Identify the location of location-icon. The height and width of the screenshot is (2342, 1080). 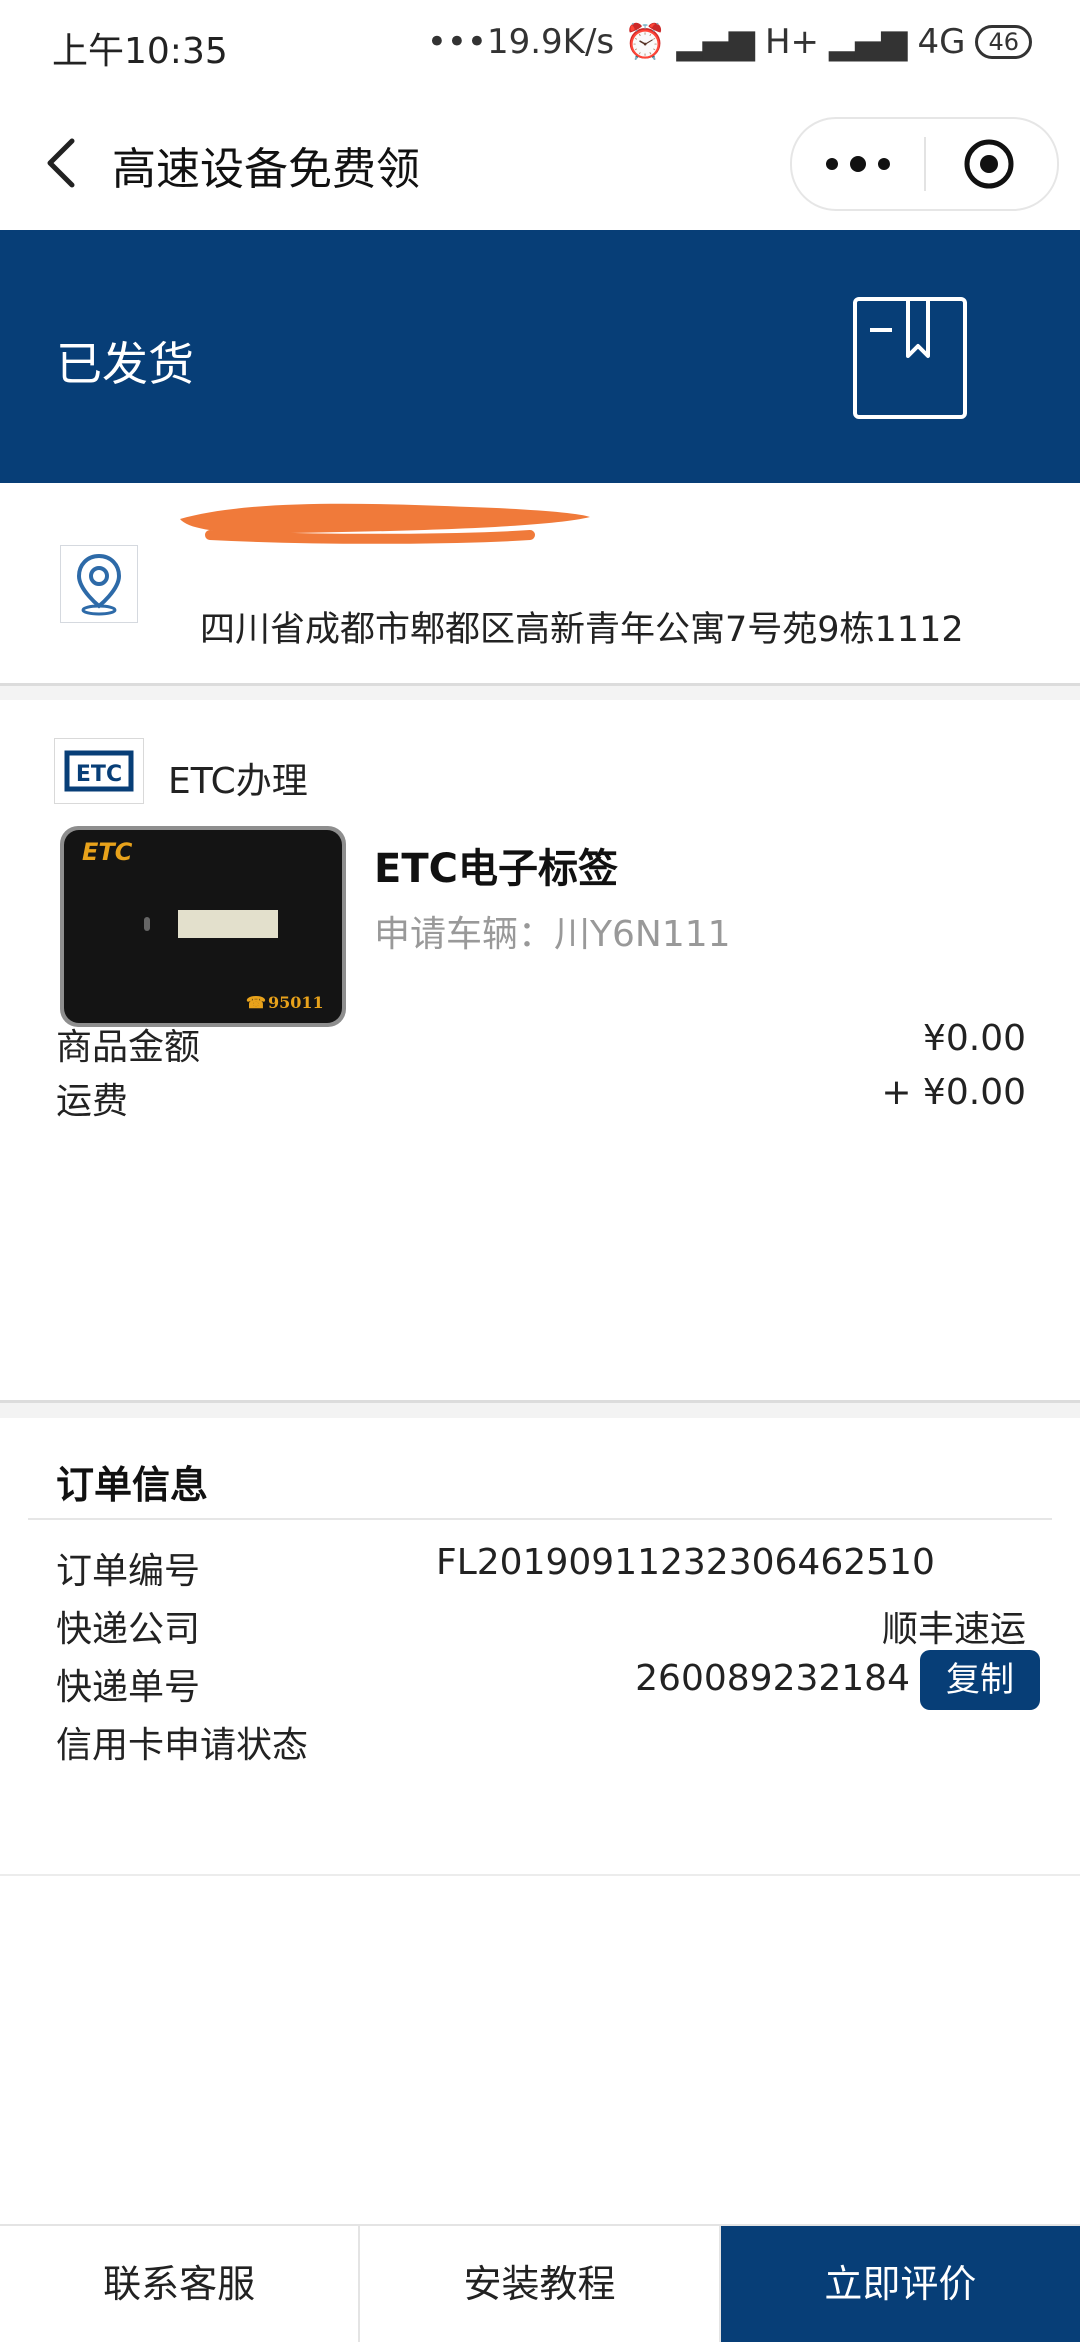
(99, 584).